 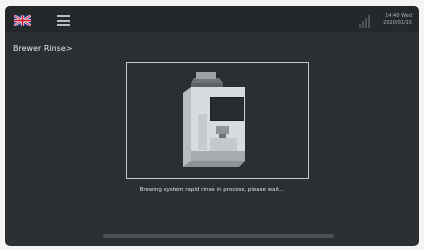 I want to click on page-title: Brewer Rinse>, so click(x=43, y=48).